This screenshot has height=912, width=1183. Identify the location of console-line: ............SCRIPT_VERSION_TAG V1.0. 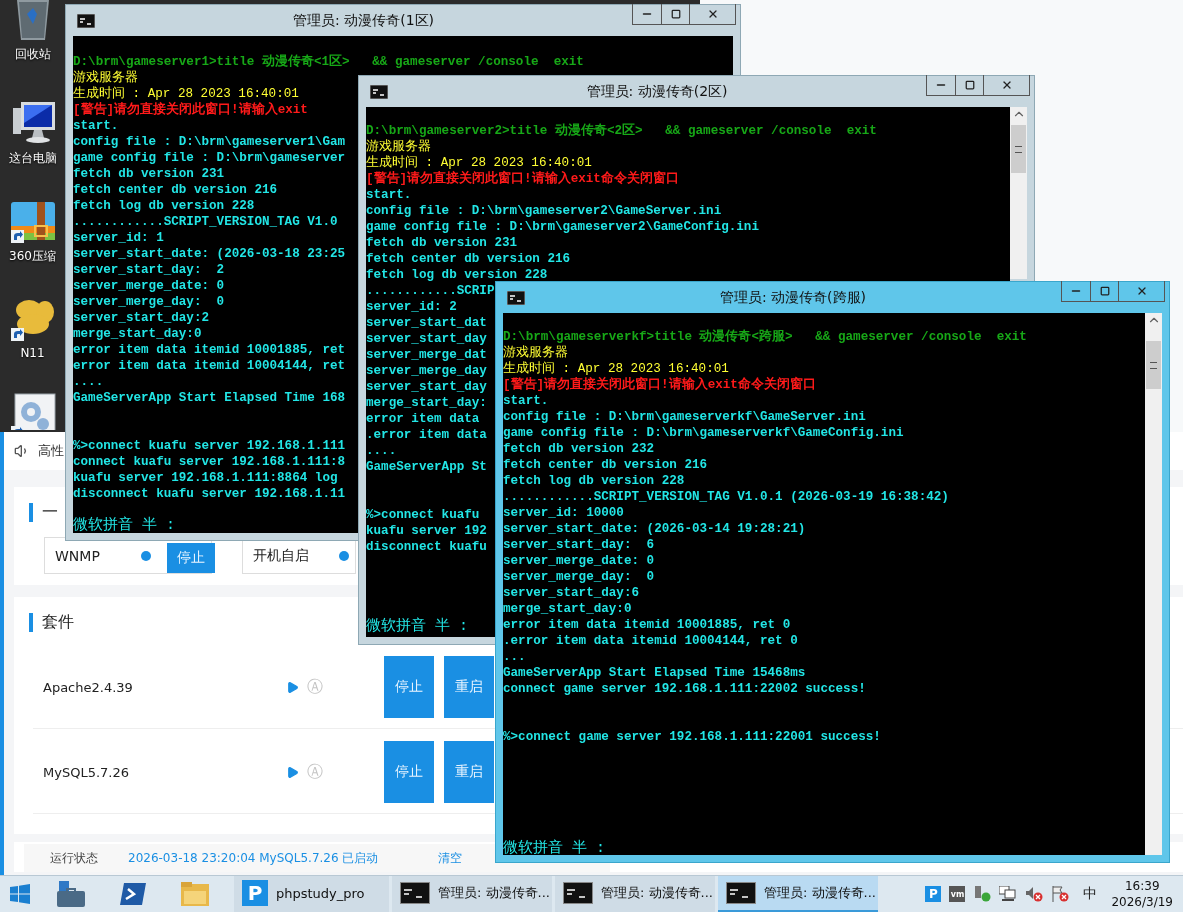
(205, 222).